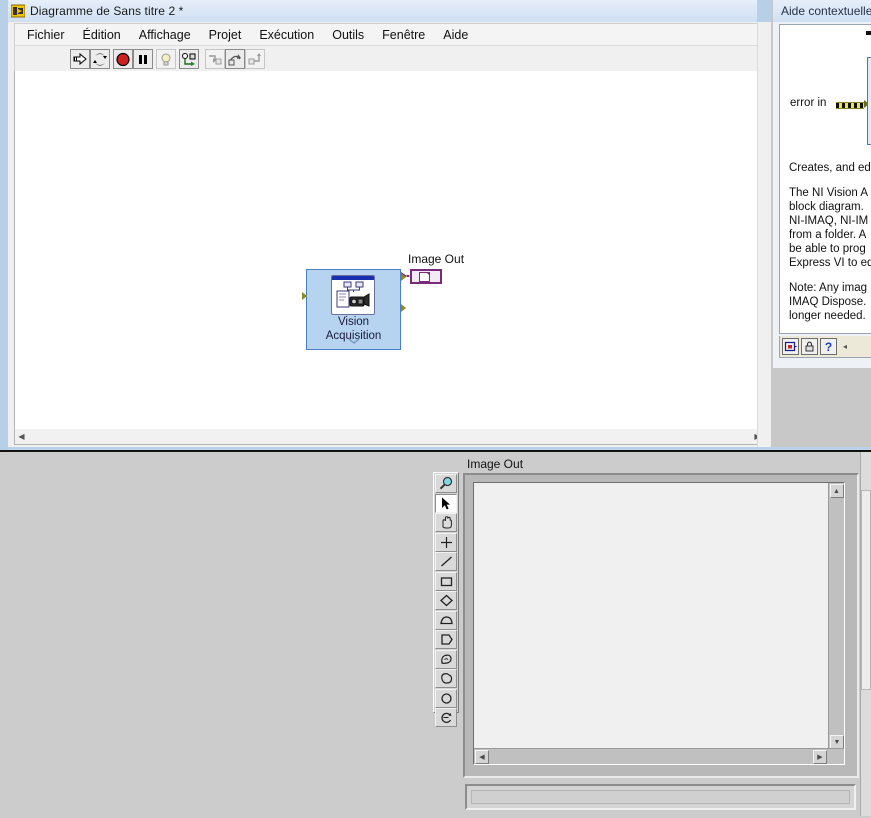 This screenshot has height=818, width=871. I want to click on vision-tools-palette, so click(446, 599).